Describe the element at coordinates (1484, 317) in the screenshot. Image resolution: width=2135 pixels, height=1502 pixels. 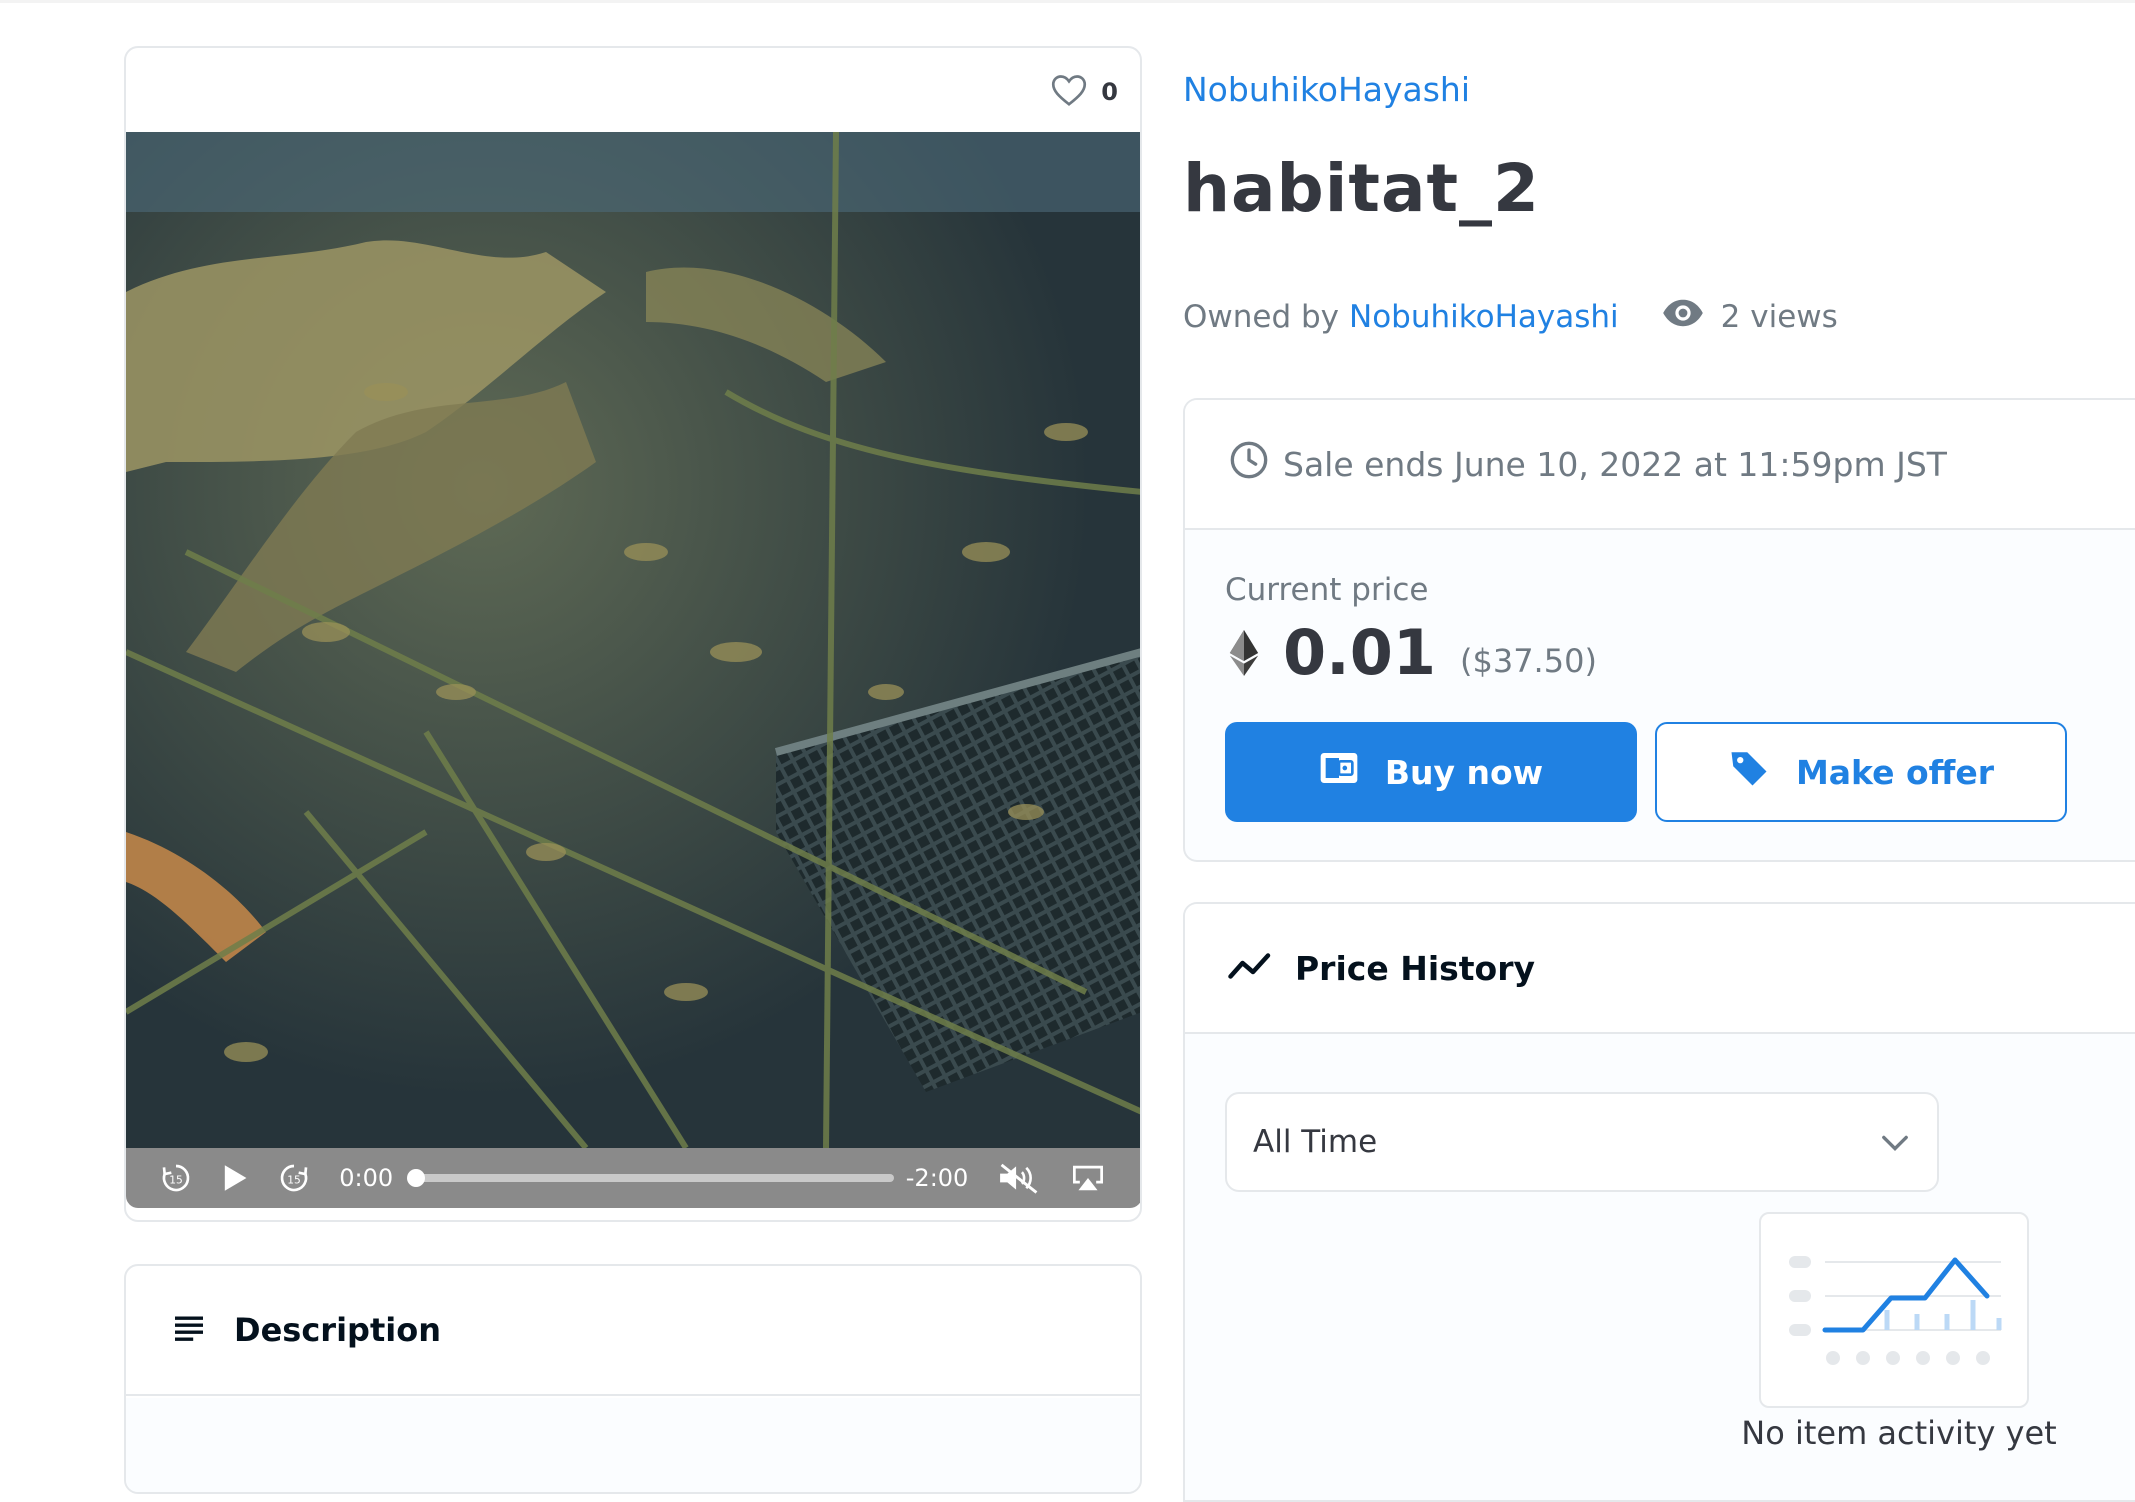
I see `owner-link: NobuhikoHayashi` at that location.